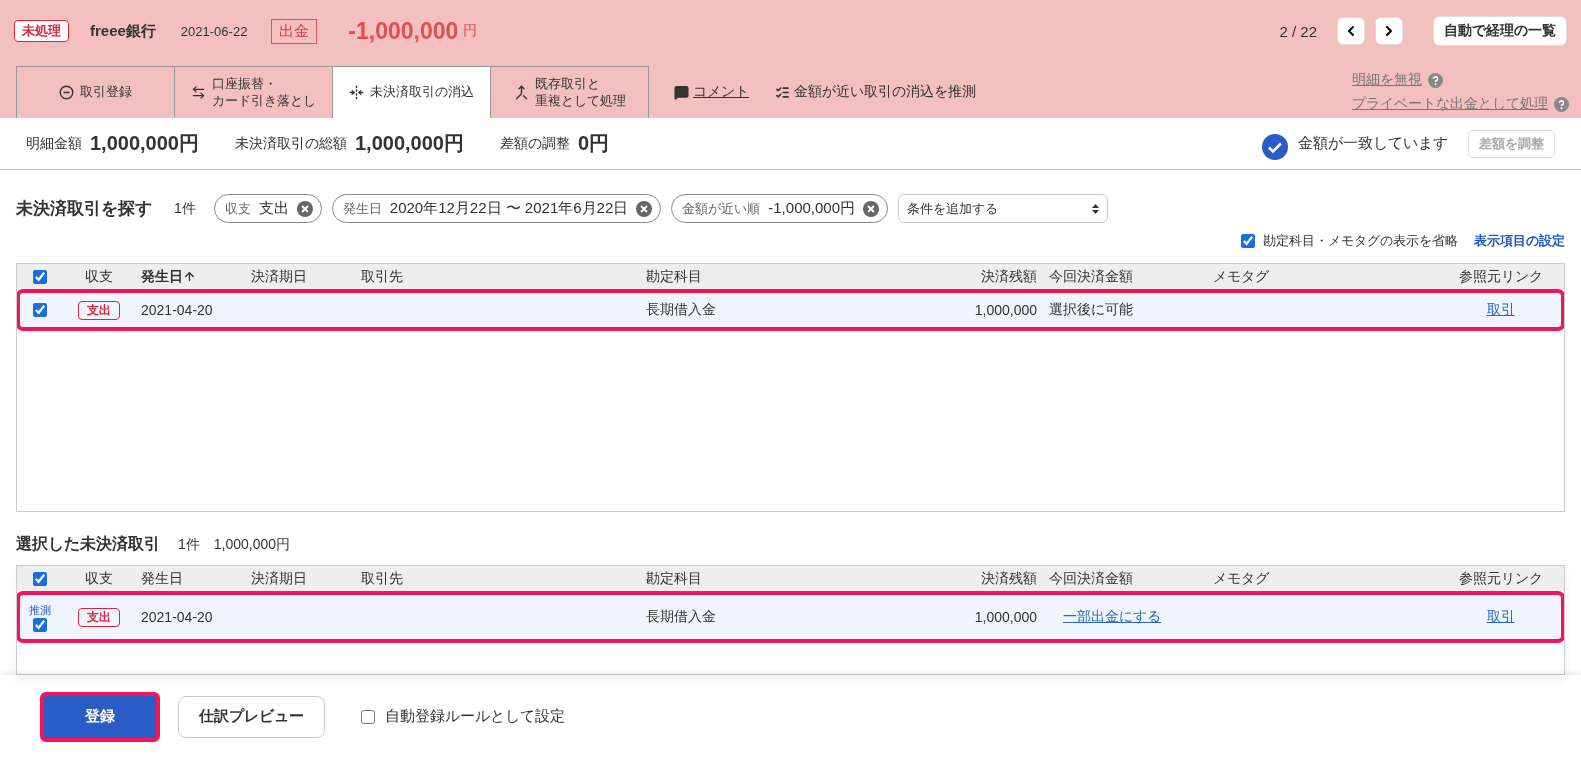  What do you see at coordinates (1500, 31) in the screenshot?
I see `list-button: 自動で経理の一覧` at bounding box center [1500, 31].